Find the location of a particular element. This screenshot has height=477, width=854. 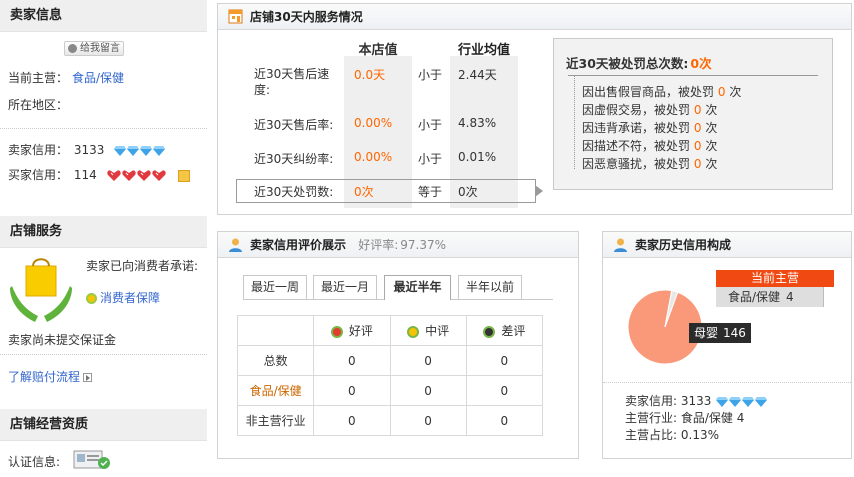

diamond-rating-icons is located at coordinates (140, 150).